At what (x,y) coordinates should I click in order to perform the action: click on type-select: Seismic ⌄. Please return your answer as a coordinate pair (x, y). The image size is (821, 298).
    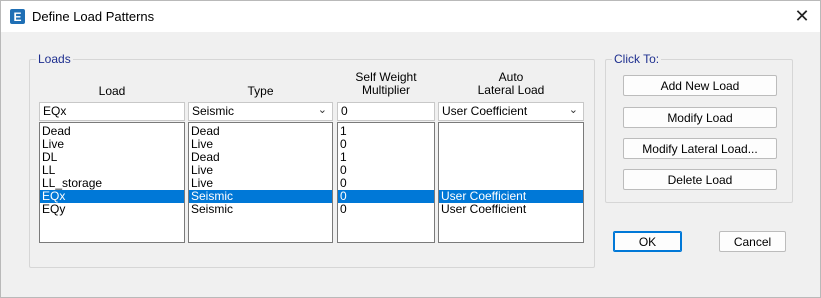
    Looking at the image, I should click on (260, 111).